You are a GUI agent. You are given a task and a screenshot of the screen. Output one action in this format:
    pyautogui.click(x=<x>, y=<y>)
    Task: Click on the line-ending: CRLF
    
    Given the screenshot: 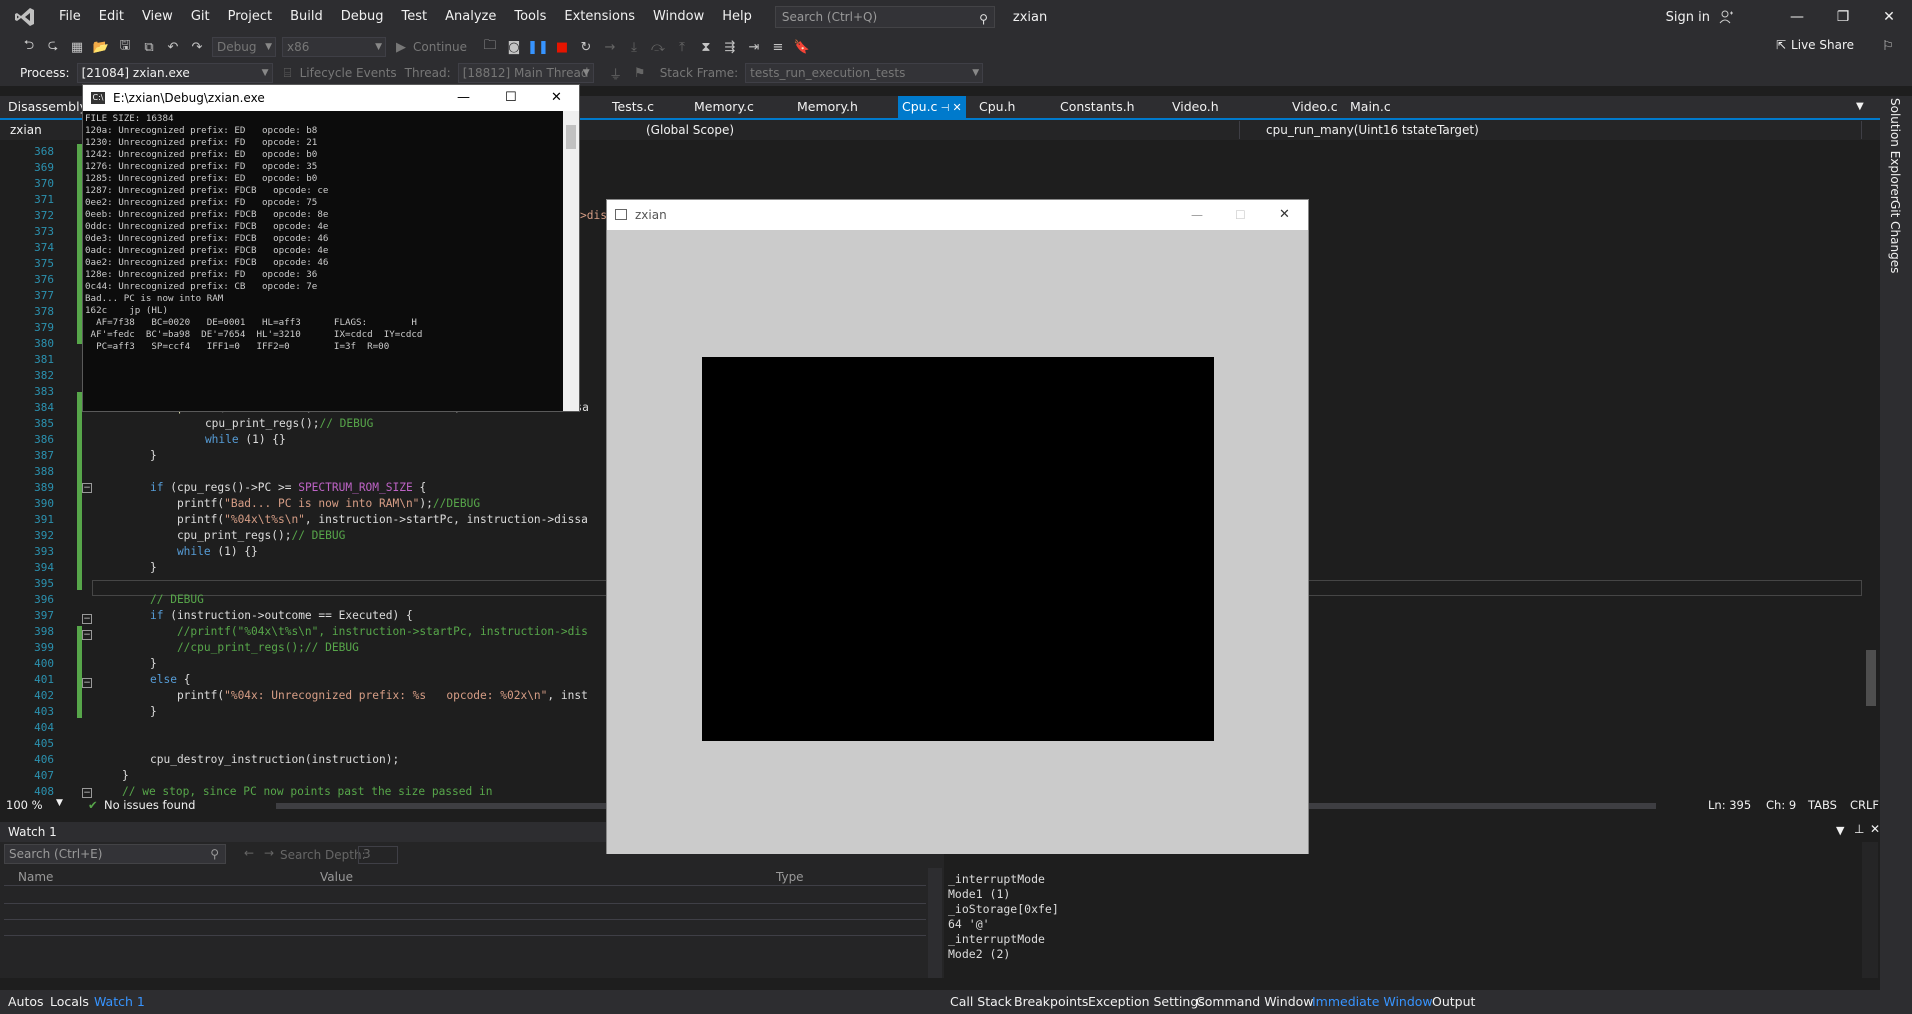 What is the action you would take?
    pyautogui.click(x=1864, y=805)
    